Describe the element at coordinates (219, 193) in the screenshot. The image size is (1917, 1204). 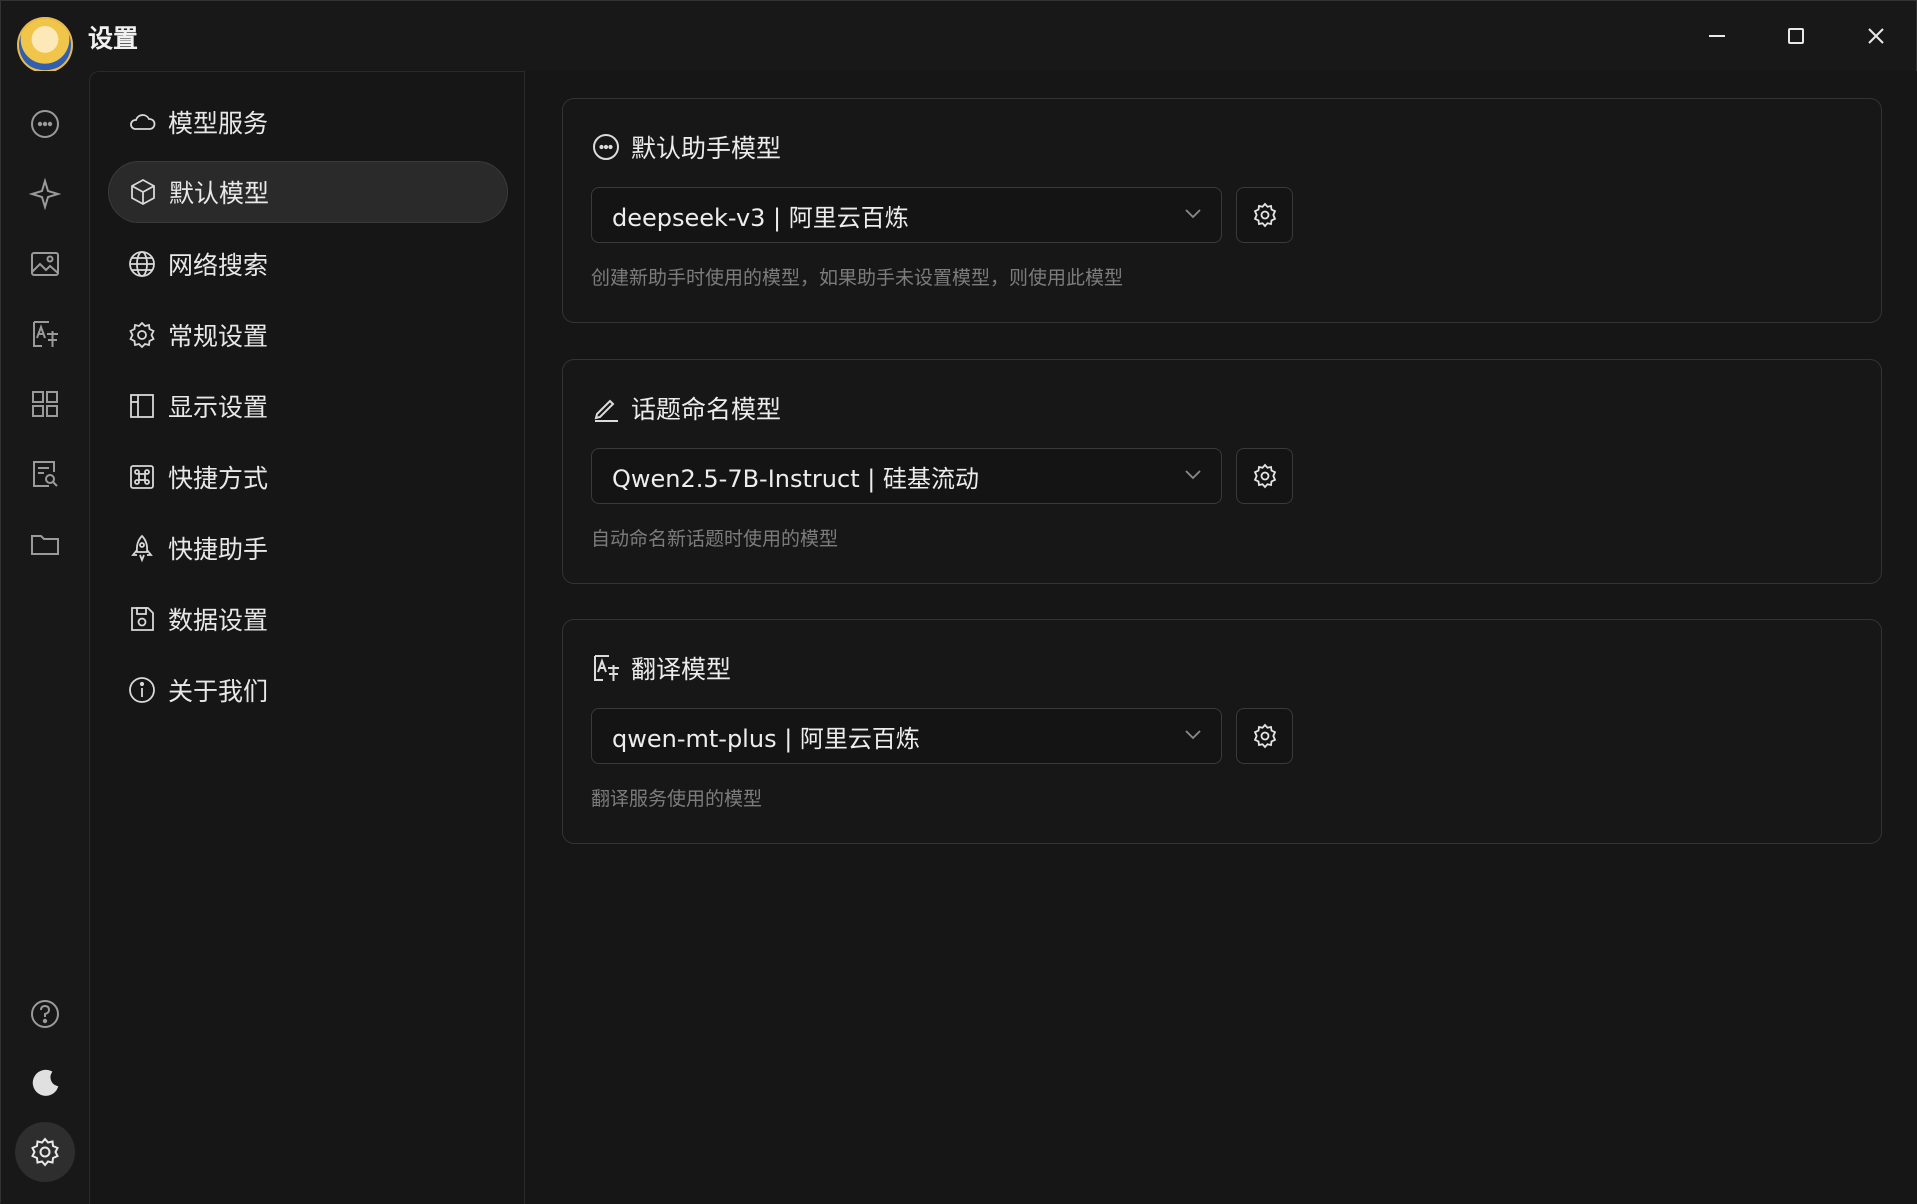
I see `menu-item-label: 默认模型` at that location.